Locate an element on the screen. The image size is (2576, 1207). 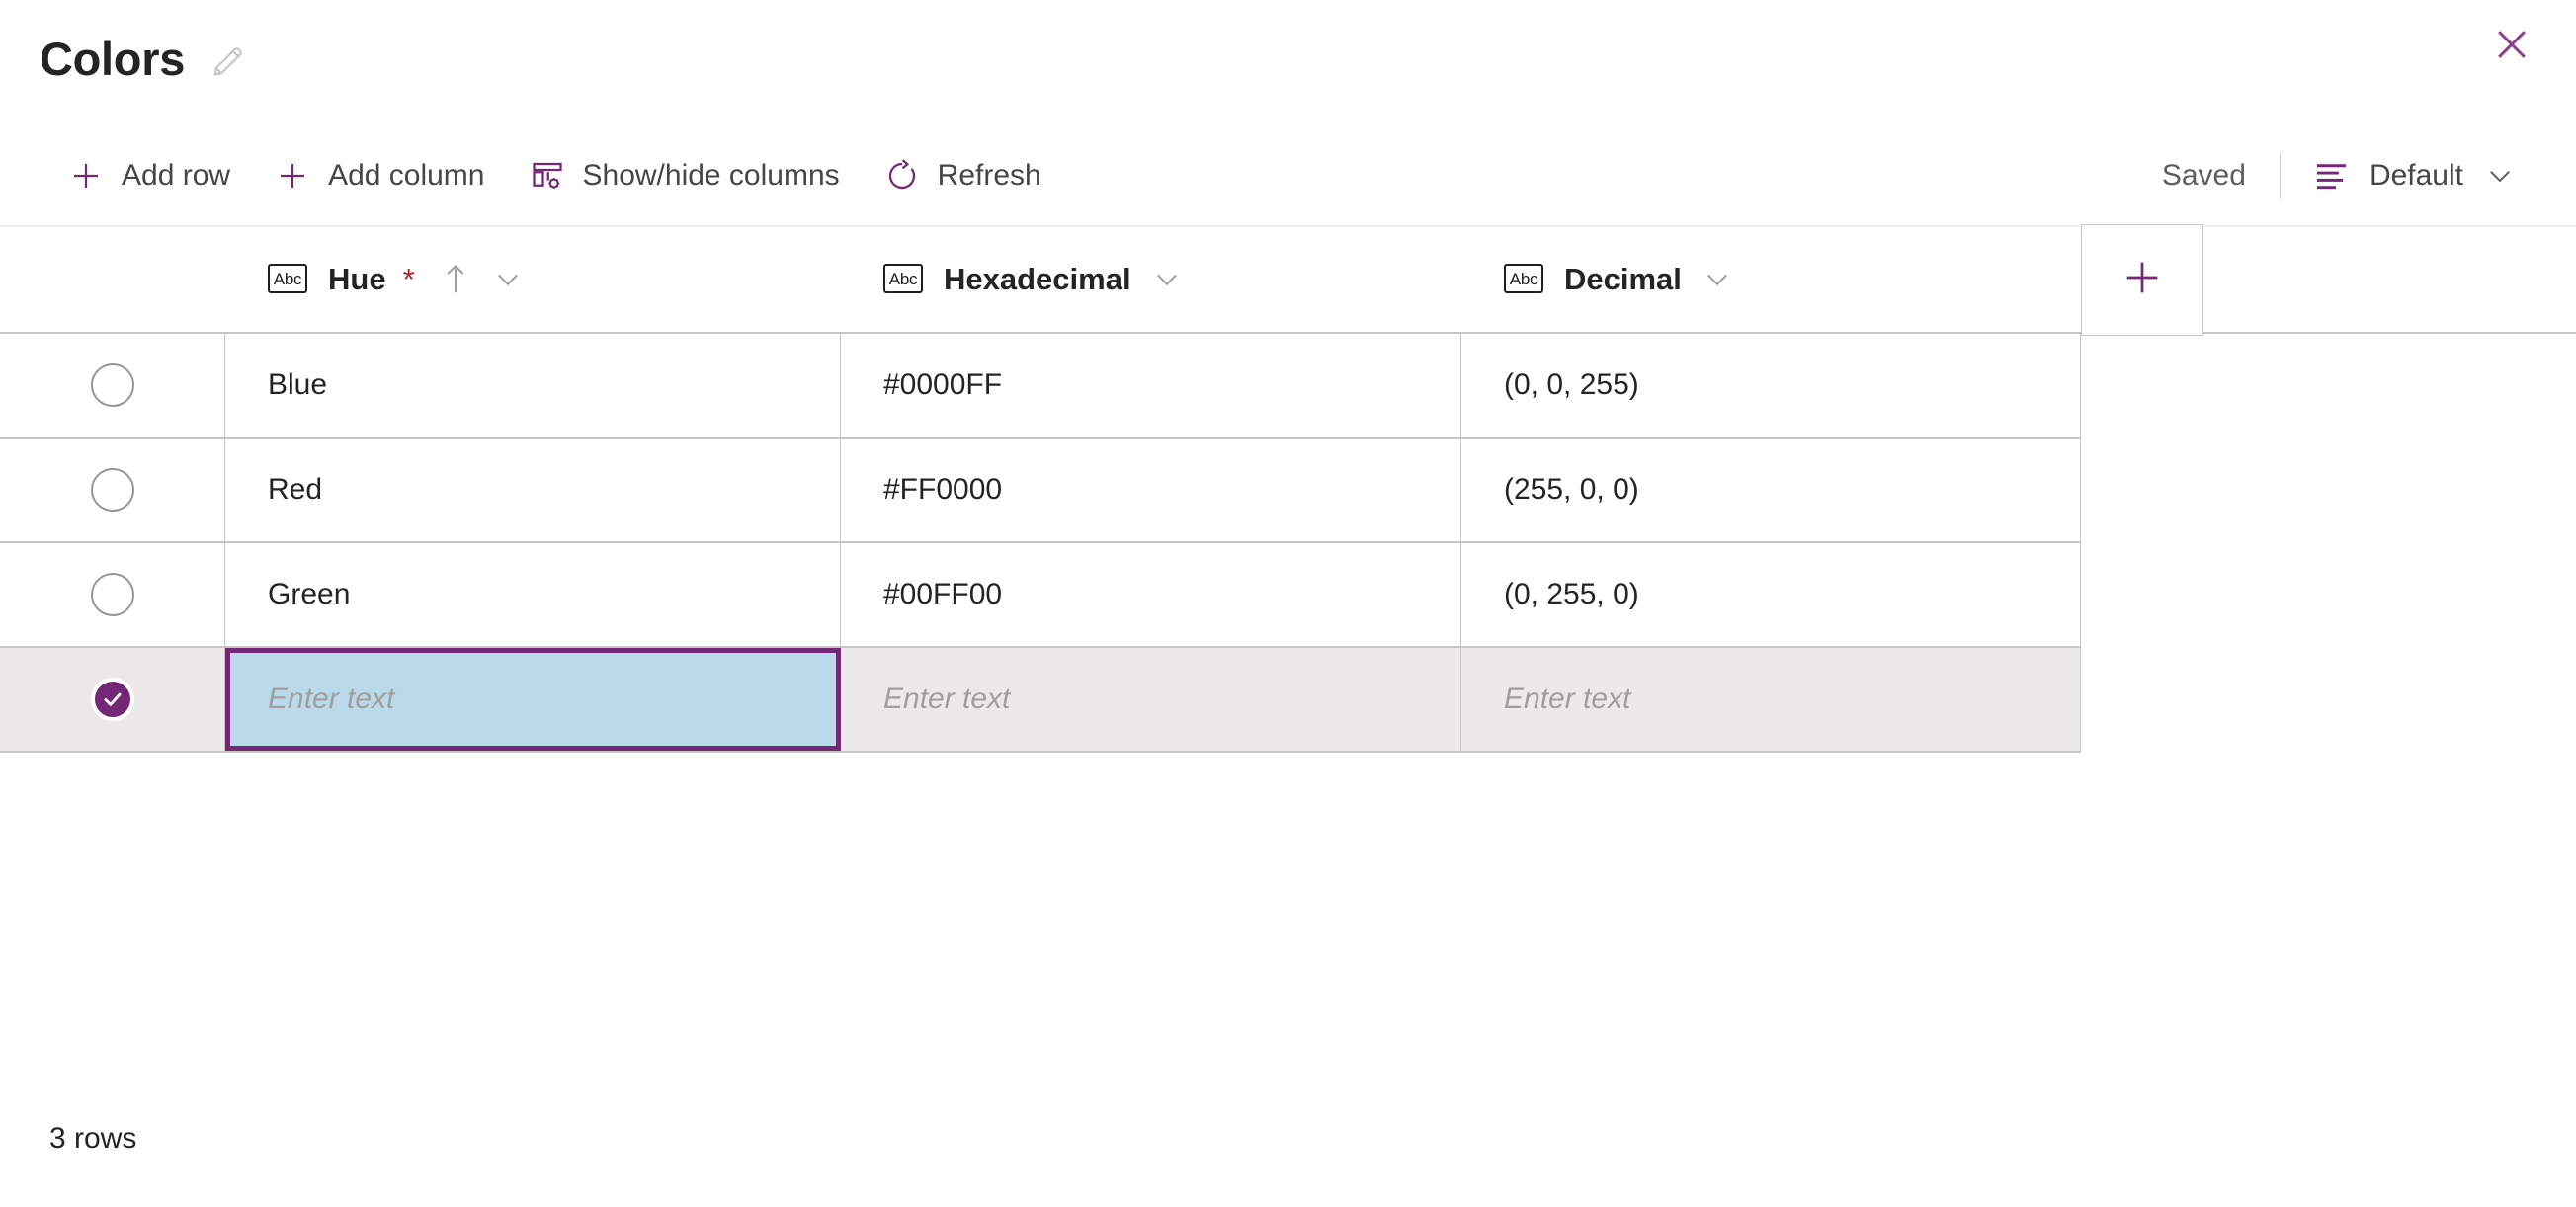
title-bar: Colors is located at coordinates (1288, 58).